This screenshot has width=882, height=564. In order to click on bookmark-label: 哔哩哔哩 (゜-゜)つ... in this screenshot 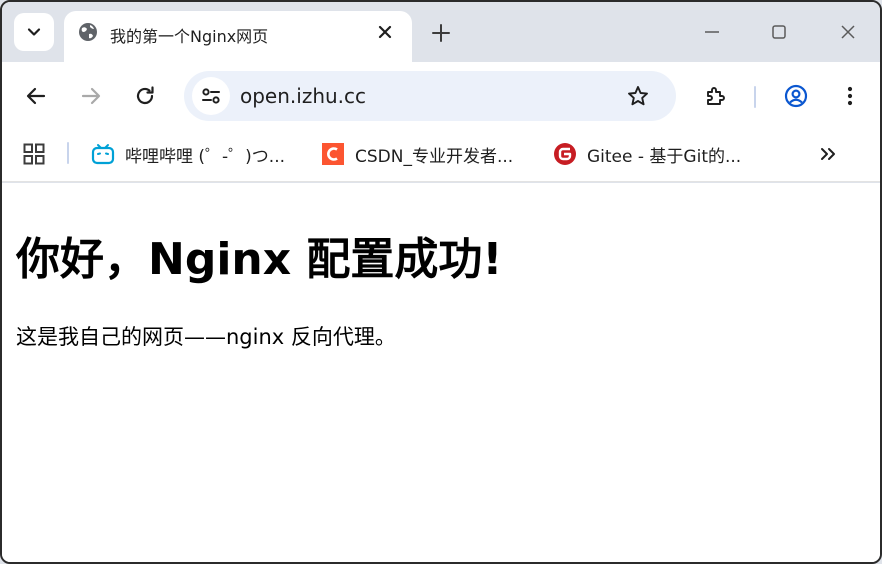, I will do `click(205, 156)`.